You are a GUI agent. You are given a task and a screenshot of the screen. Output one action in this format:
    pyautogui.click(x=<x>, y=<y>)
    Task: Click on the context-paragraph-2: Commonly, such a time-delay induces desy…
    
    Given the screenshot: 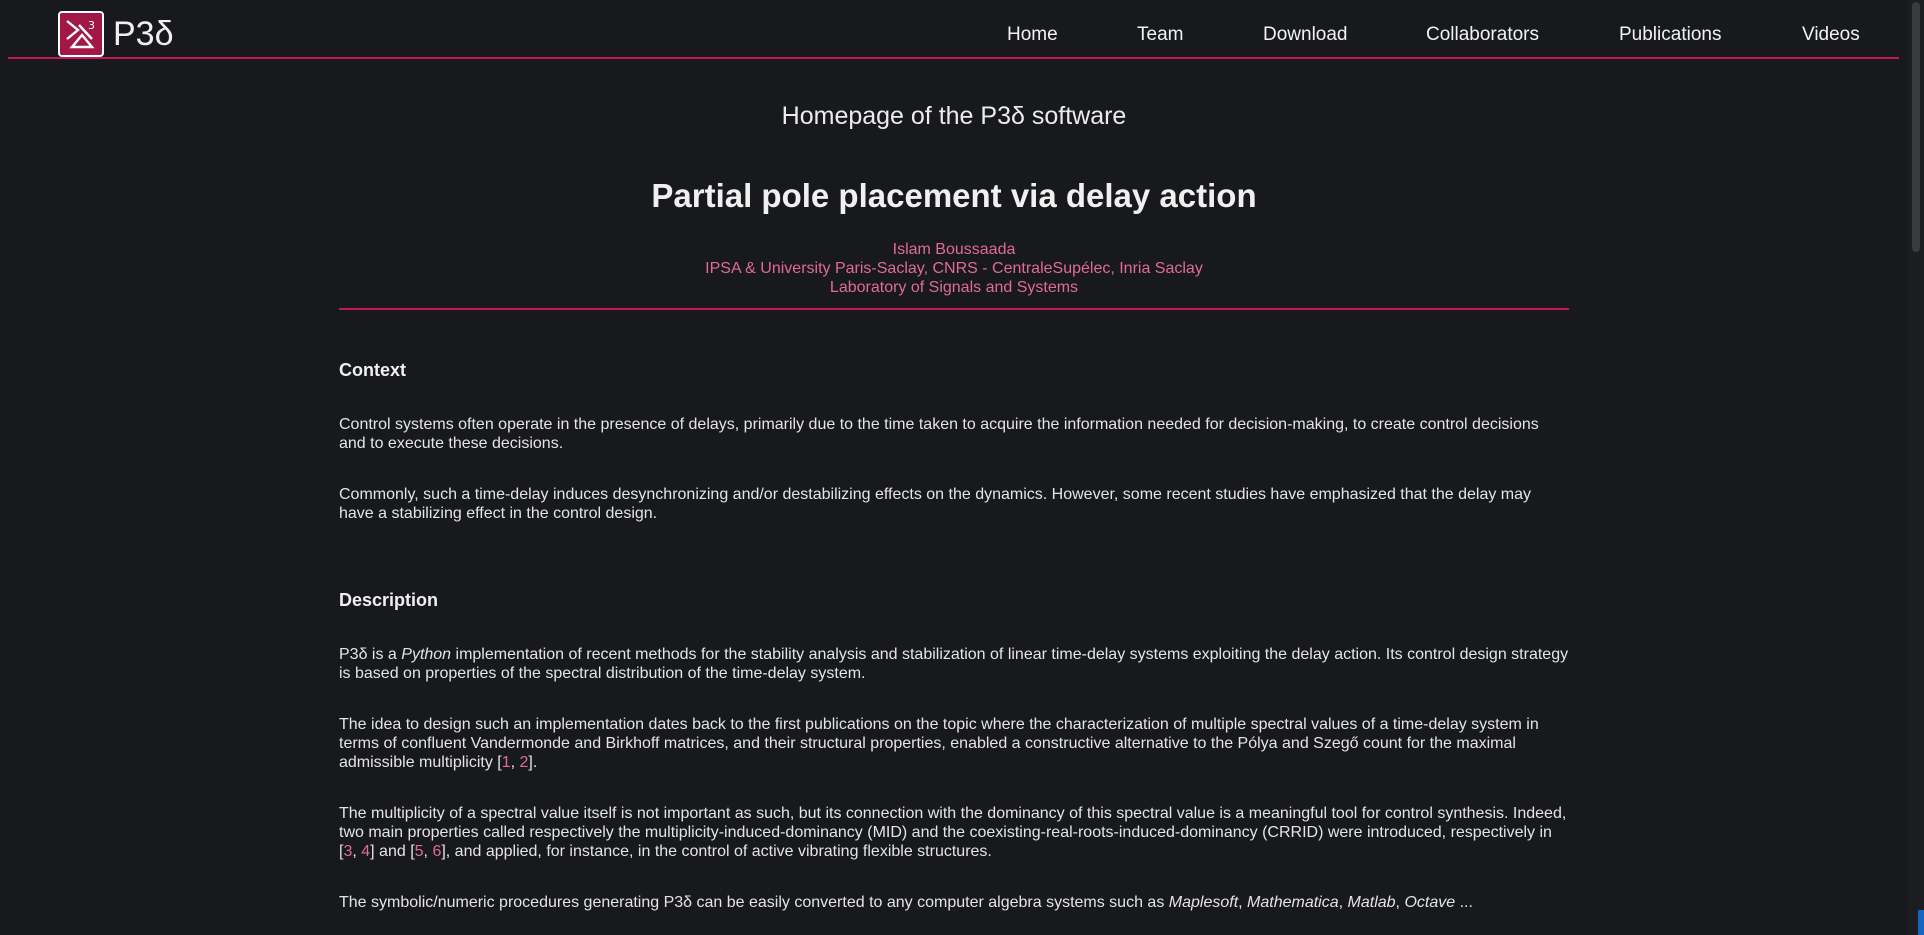 What is the action you would take?
    pyautogui.click(x=935, y=504)
    